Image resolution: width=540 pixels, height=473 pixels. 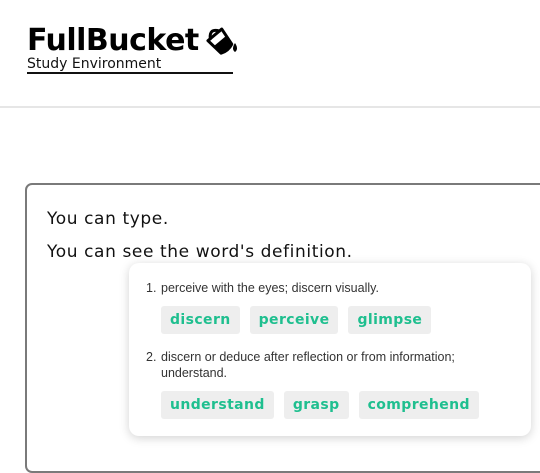 I want to click on synonym-chip: glimpse, so click(x=390, y=320).